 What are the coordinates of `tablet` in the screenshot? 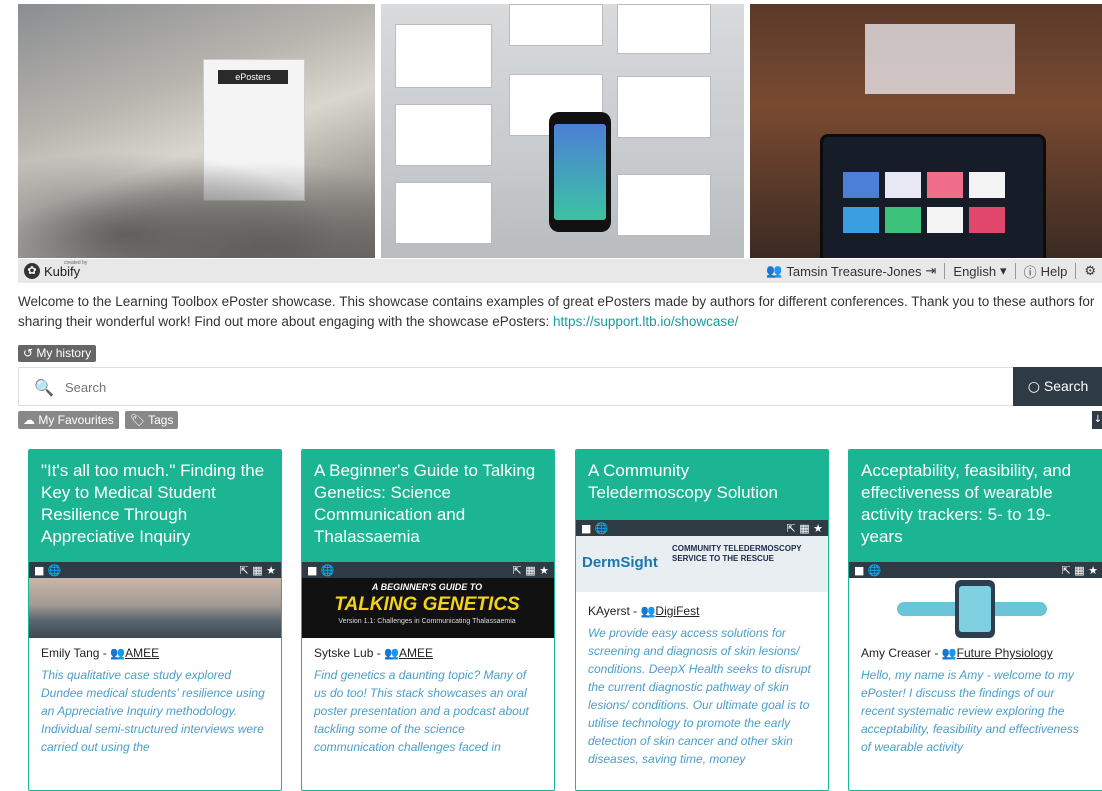 It's located at (933, 196).